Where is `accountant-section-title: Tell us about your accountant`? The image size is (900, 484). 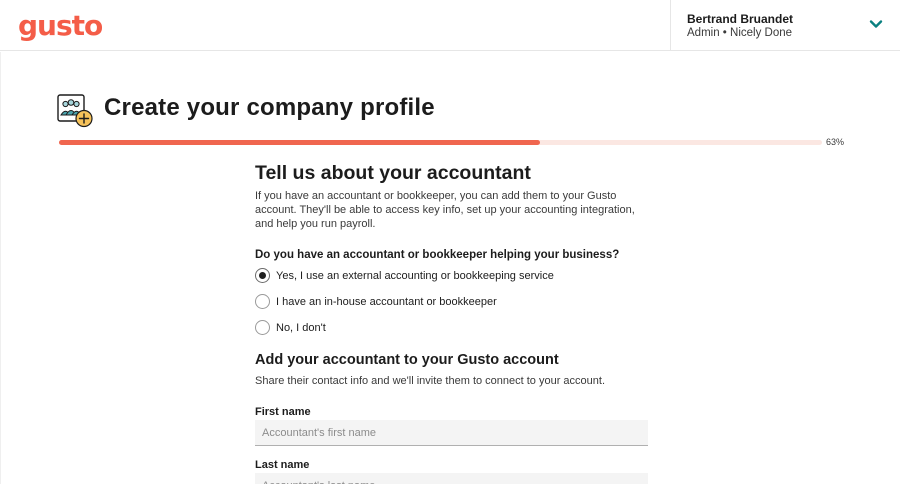
accountant-section-title: Tell us about your accountant is located at coordinates (393, 173).